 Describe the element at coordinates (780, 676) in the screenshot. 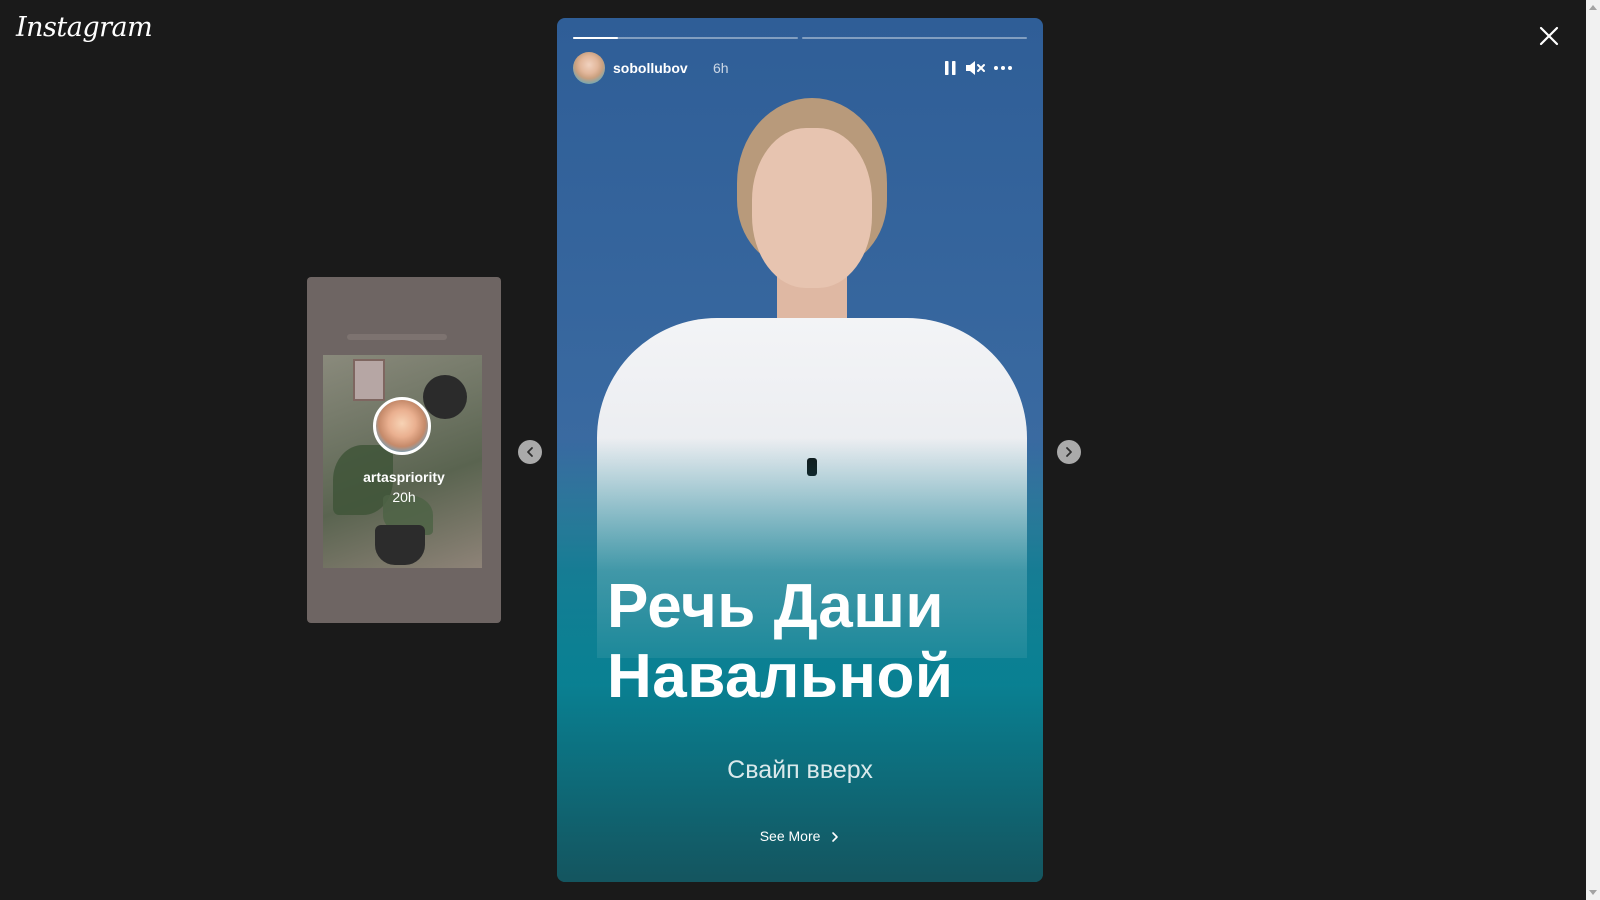

I see `headline-line-2: Навальной` at that location.